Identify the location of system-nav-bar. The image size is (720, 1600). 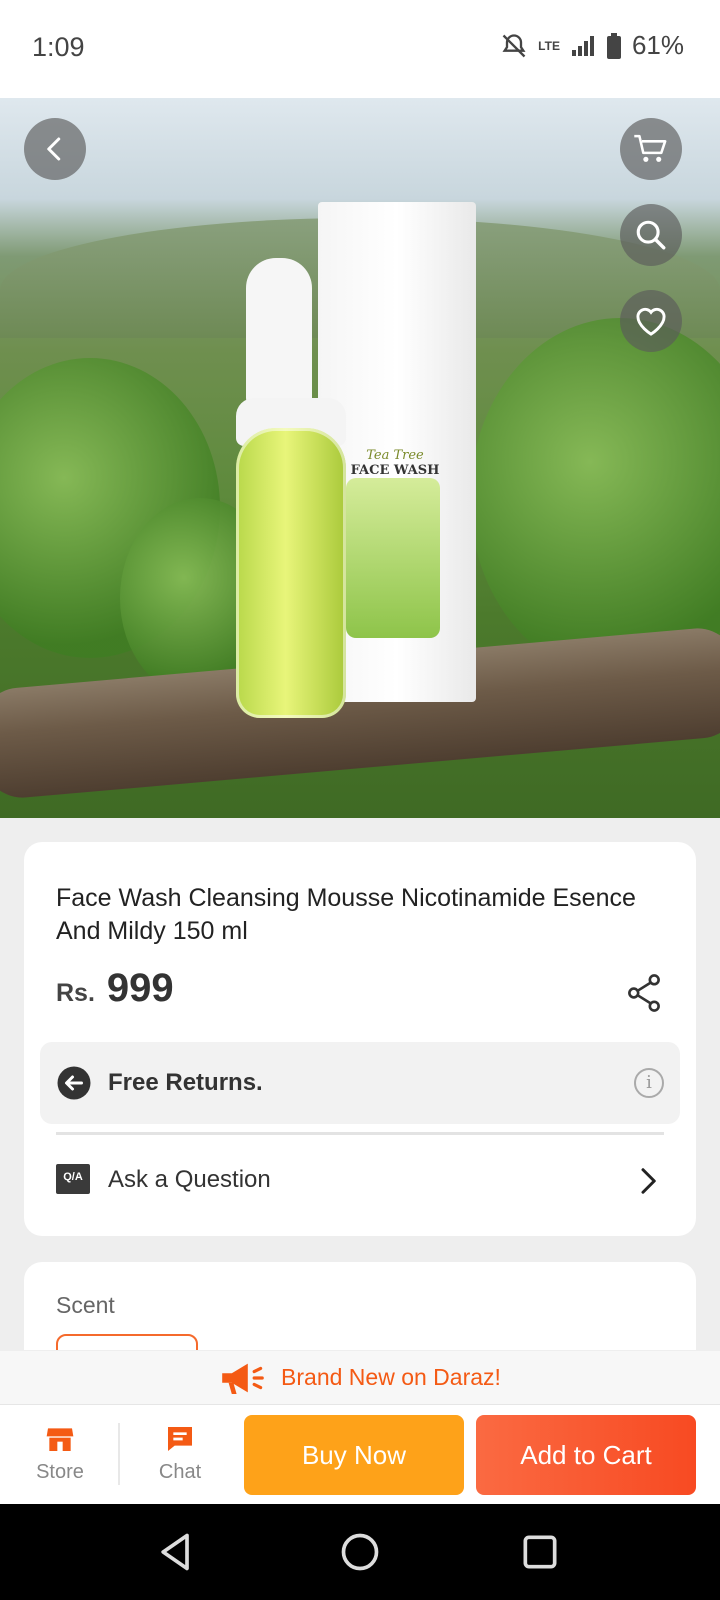
(360, 1552).